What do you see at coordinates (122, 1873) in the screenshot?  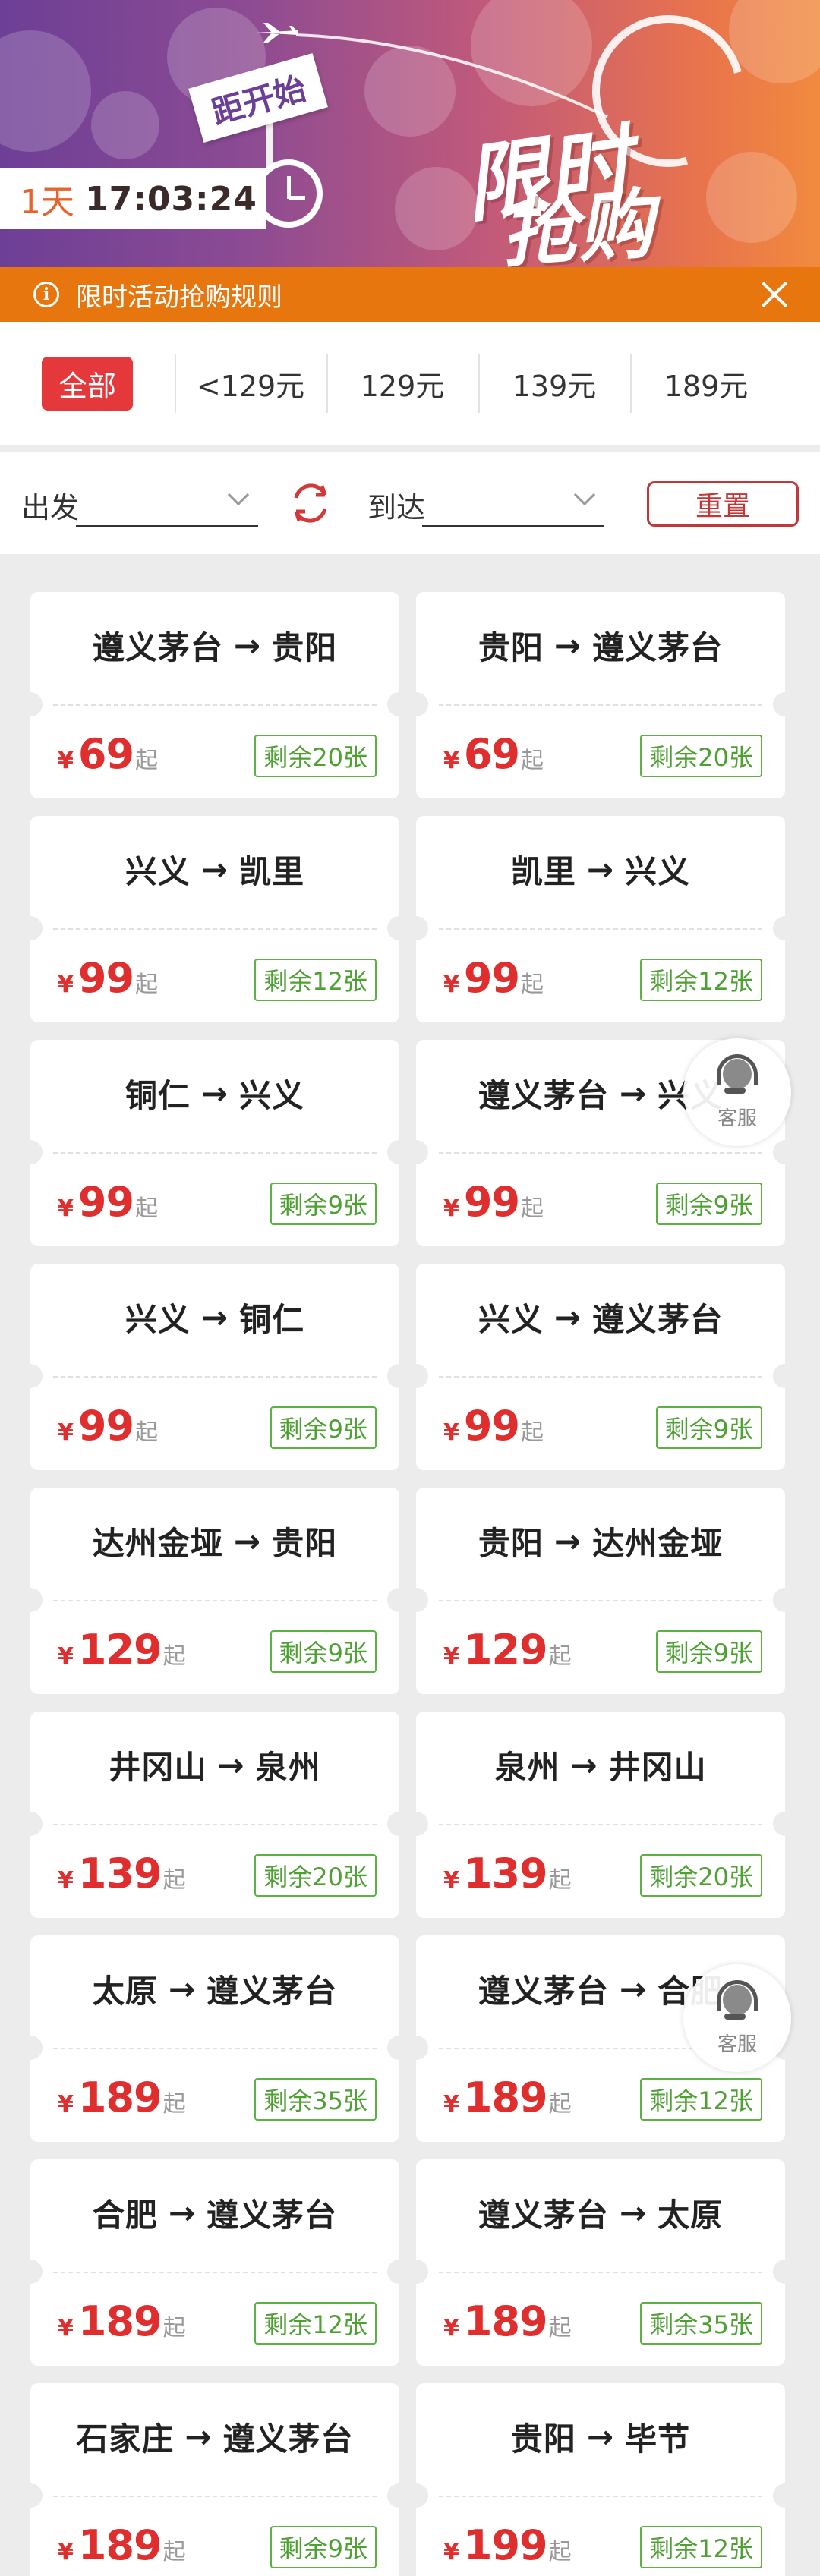 I see `card-price: ¥139 起` at bounding box center [122, 1873].